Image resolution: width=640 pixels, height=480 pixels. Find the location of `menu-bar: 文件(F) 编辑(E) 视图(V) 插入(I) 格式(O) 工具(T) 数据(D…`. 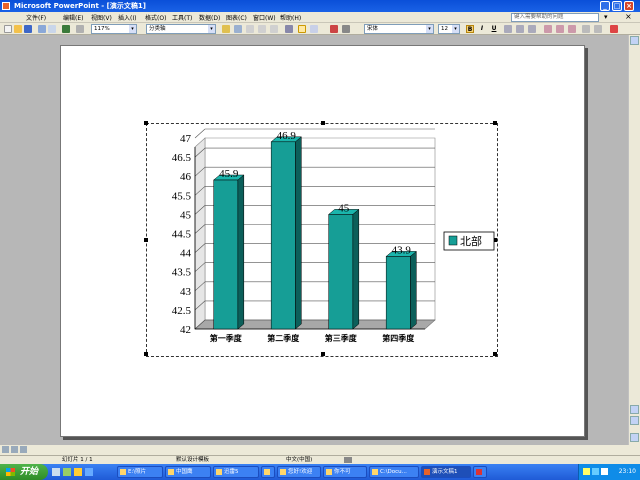

menu-bar: 文件(F) 编辑(E) 视图(V) 插入(I) 格式(O) 工具(T) 数据(D… is located at coordinates (320, 17).